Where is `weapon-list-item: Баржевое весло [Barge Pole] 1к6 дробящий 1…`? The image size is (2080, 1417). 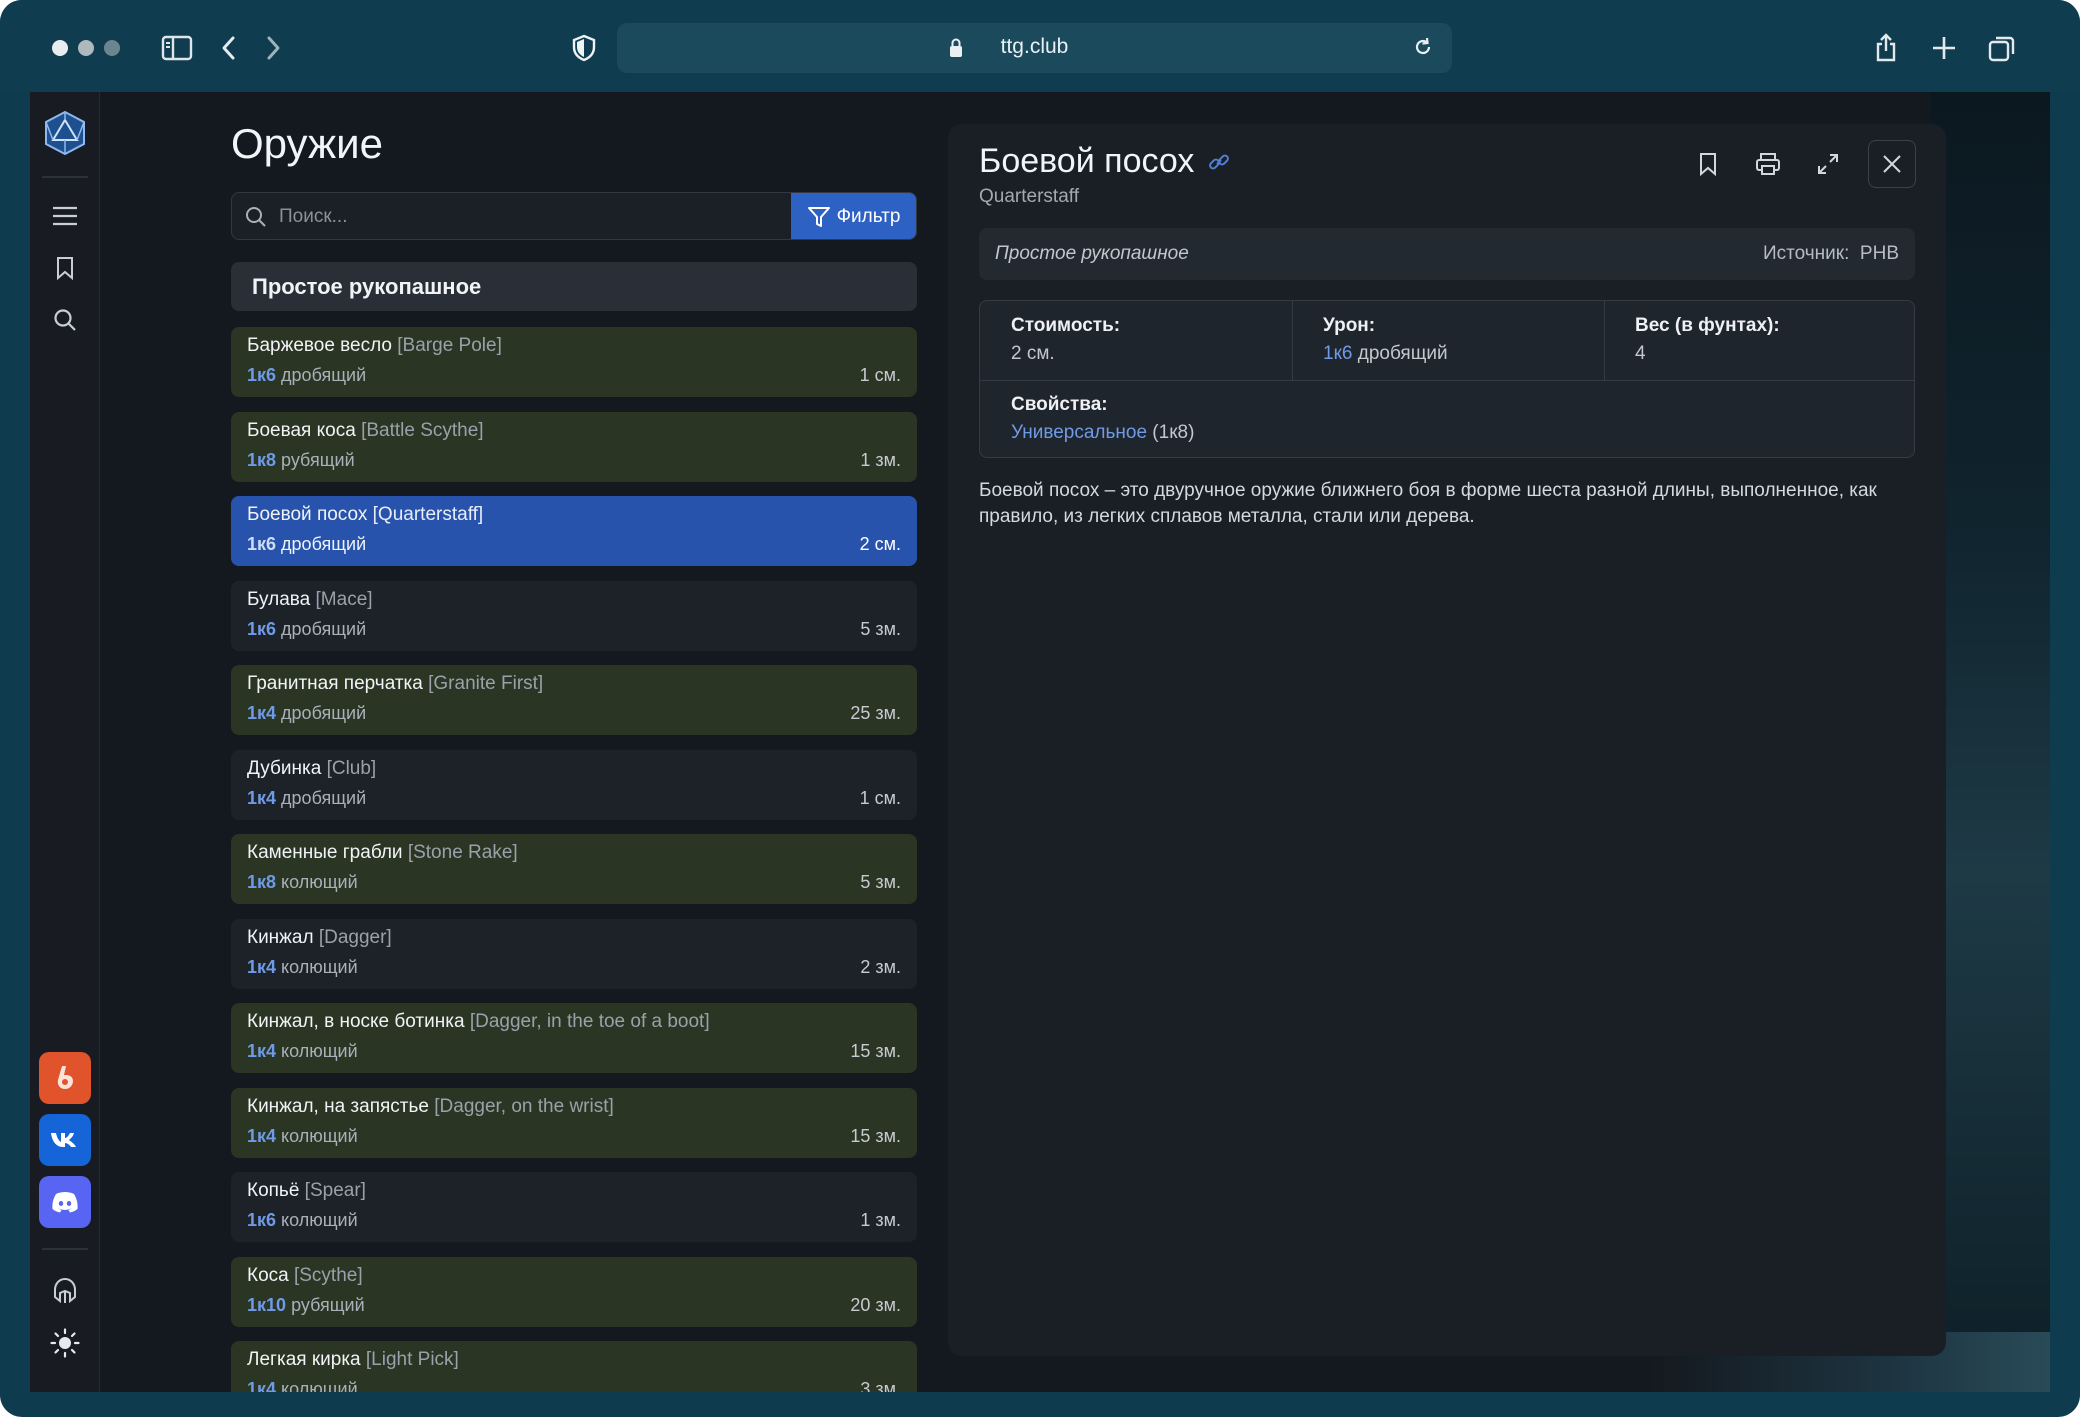
weapon-list-item: Баржевое весло [Barge Pole] 1к6 дробящий 1… is located at coordinates (574, 362).